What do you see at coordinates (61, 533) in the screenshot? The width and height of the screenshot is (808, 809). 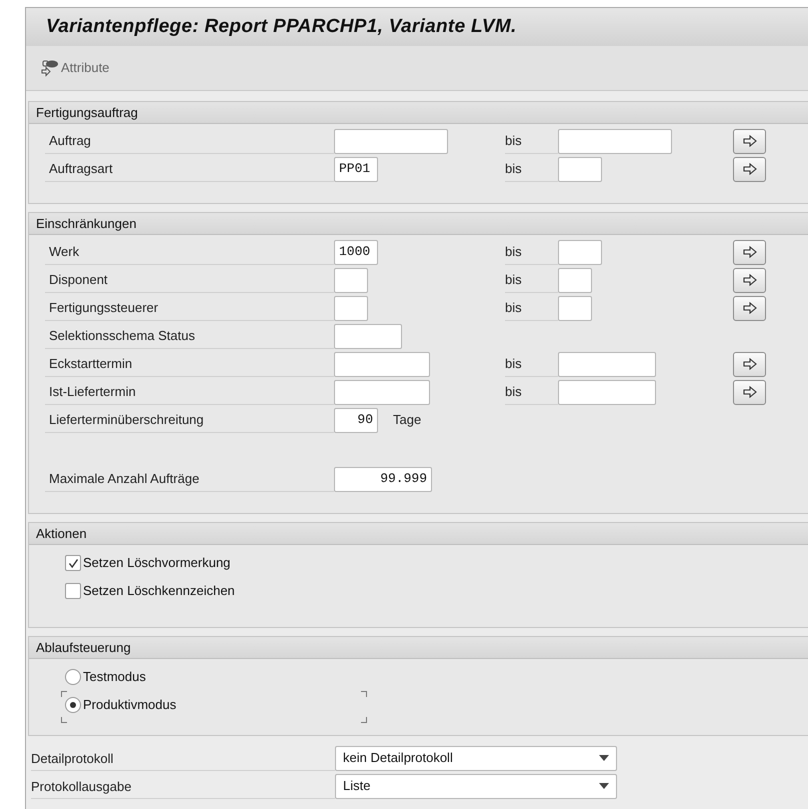 I see `group-title: Aktionen` at bounding box center [61, 533].